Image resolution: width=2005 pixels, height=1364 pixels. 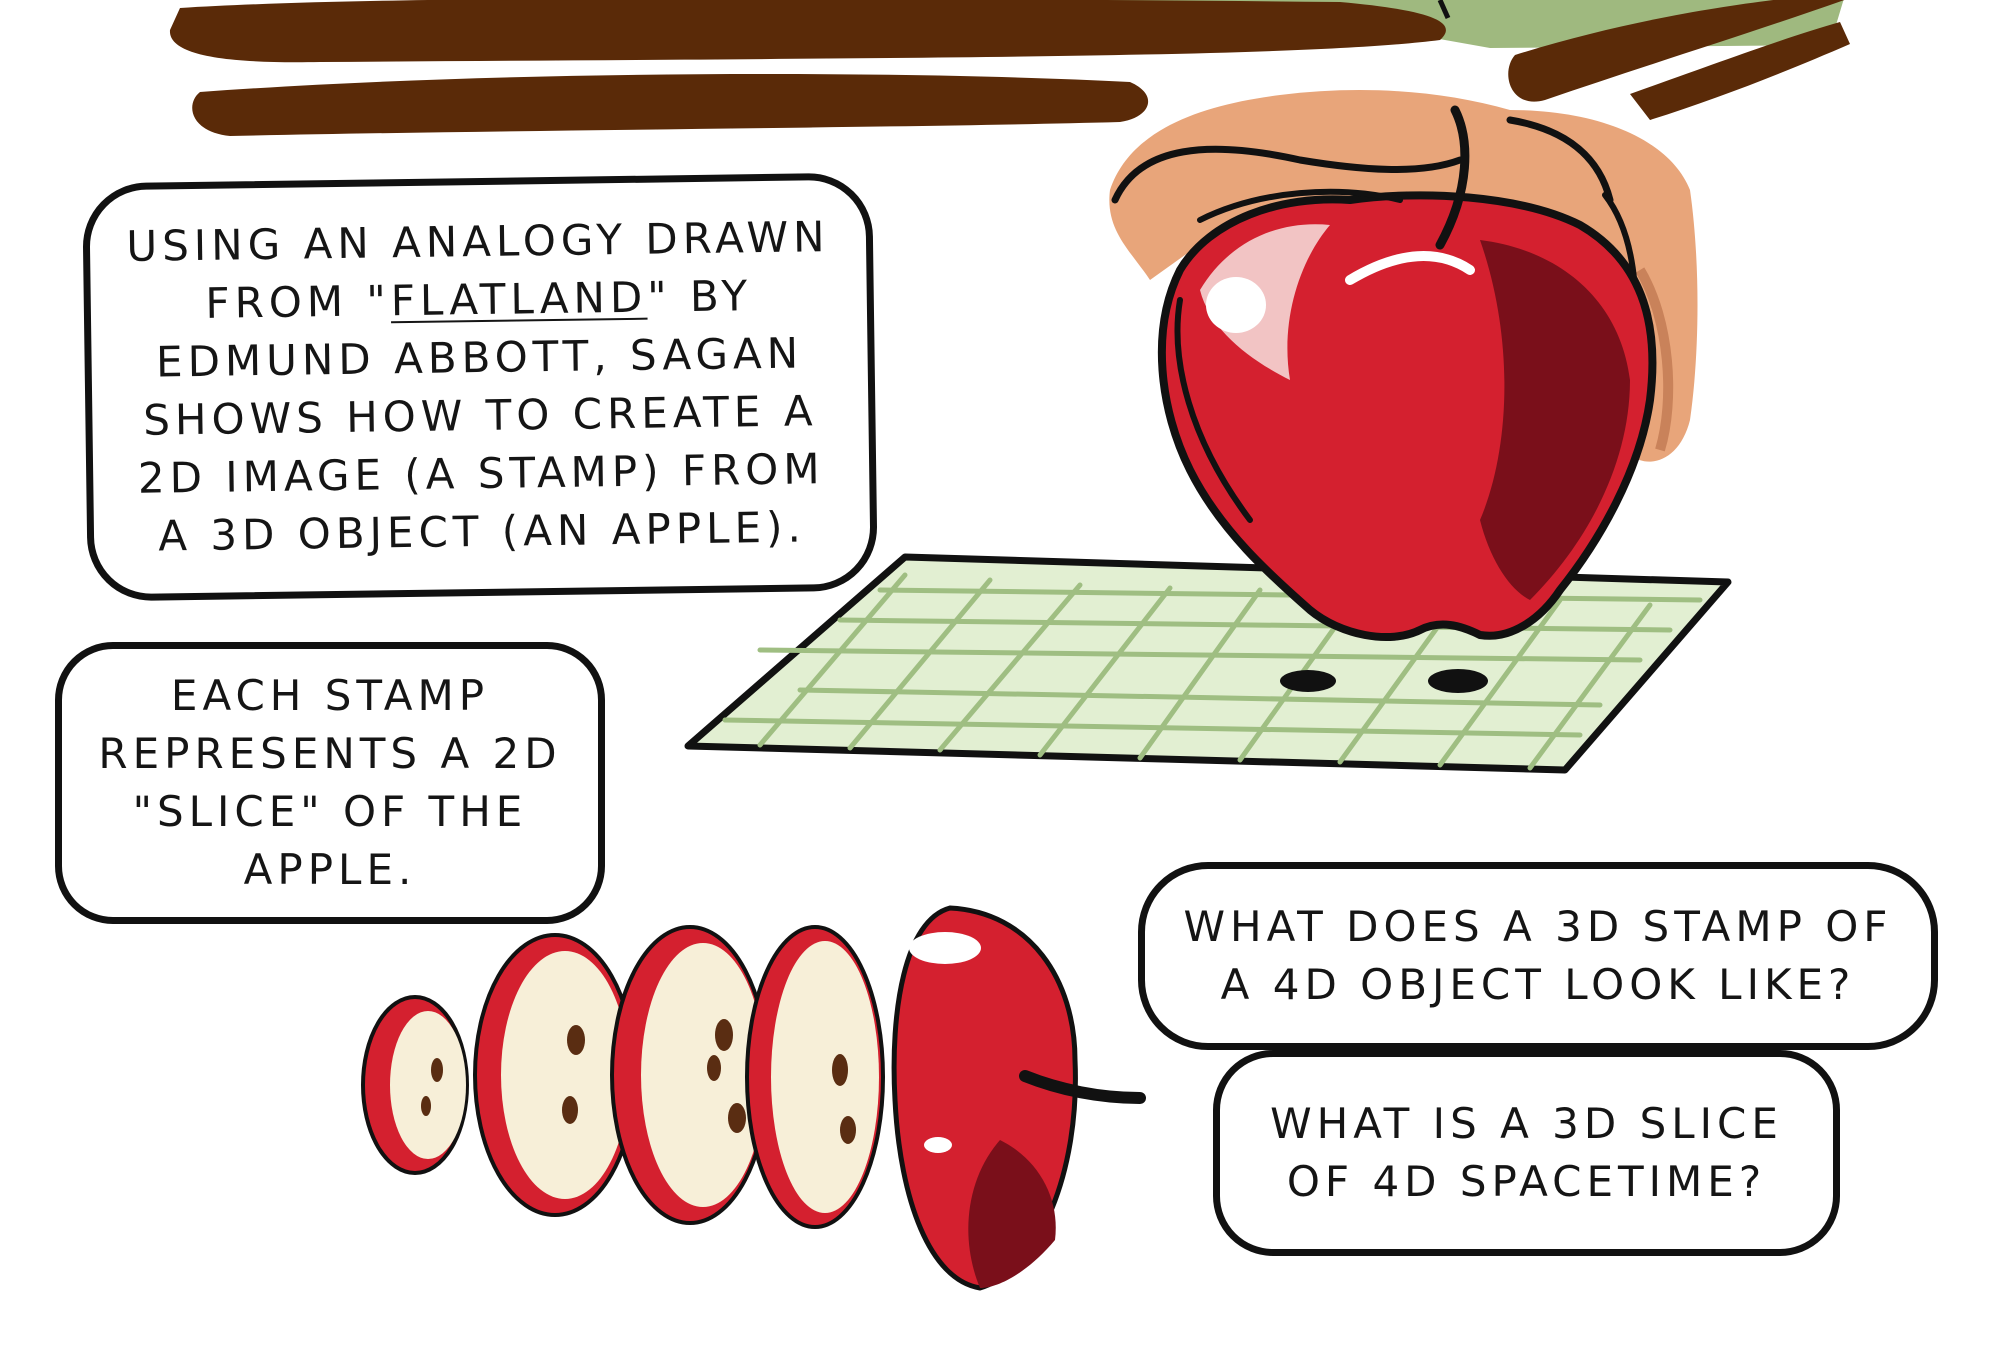 What do you see at coordinates (519, 299) in the screenshot?
I see `book-title: FLATLAND` at bounding box center [519, 299].